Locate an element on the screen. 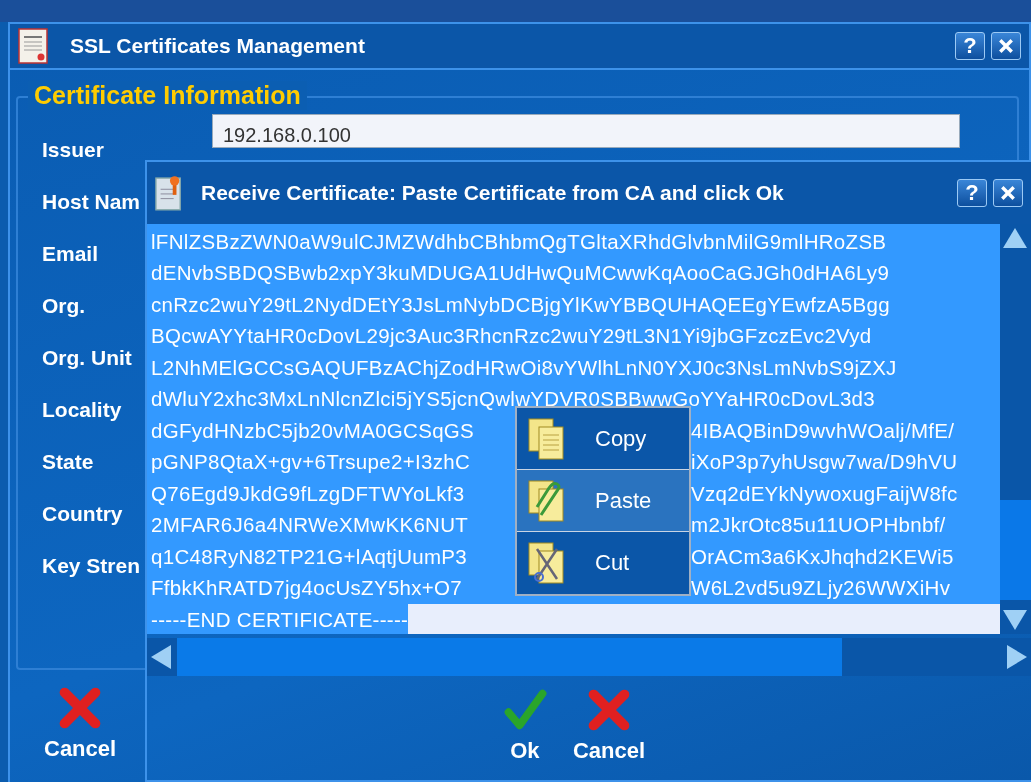 This screenshot has height=782, width=1031. certificate-text-line: Vzq2dEYkNywoxugFaijW8fc is located at coordinates (824, 493).